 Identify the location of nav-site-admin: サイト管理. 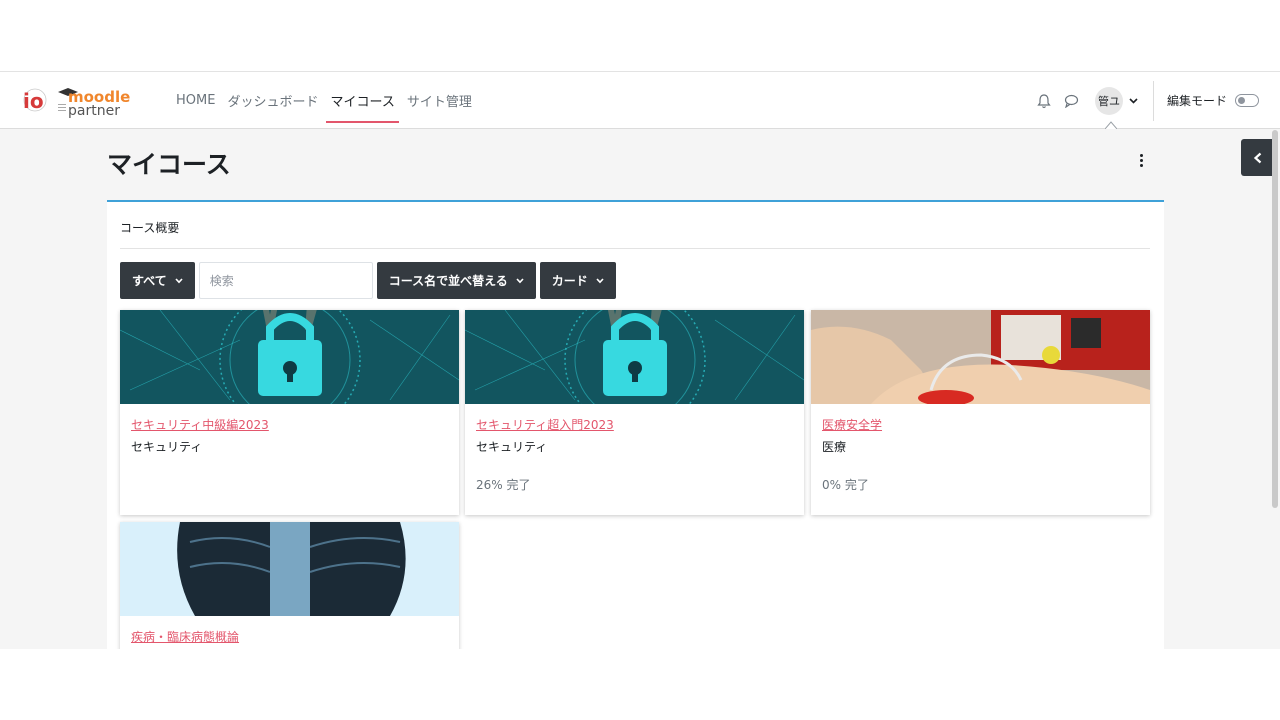
(439, 100).